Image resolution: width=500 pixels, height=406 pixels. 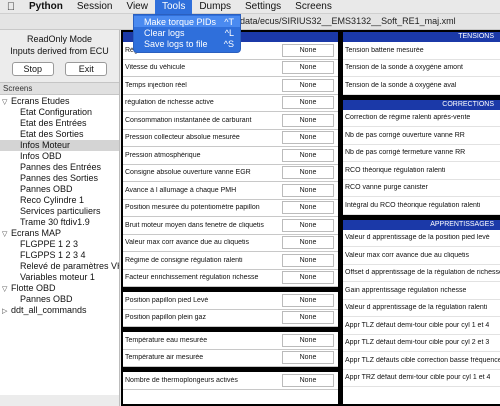 I want to click on measurement-label: Gain apprentissage régulation richesse, so click(x=406, y=290).